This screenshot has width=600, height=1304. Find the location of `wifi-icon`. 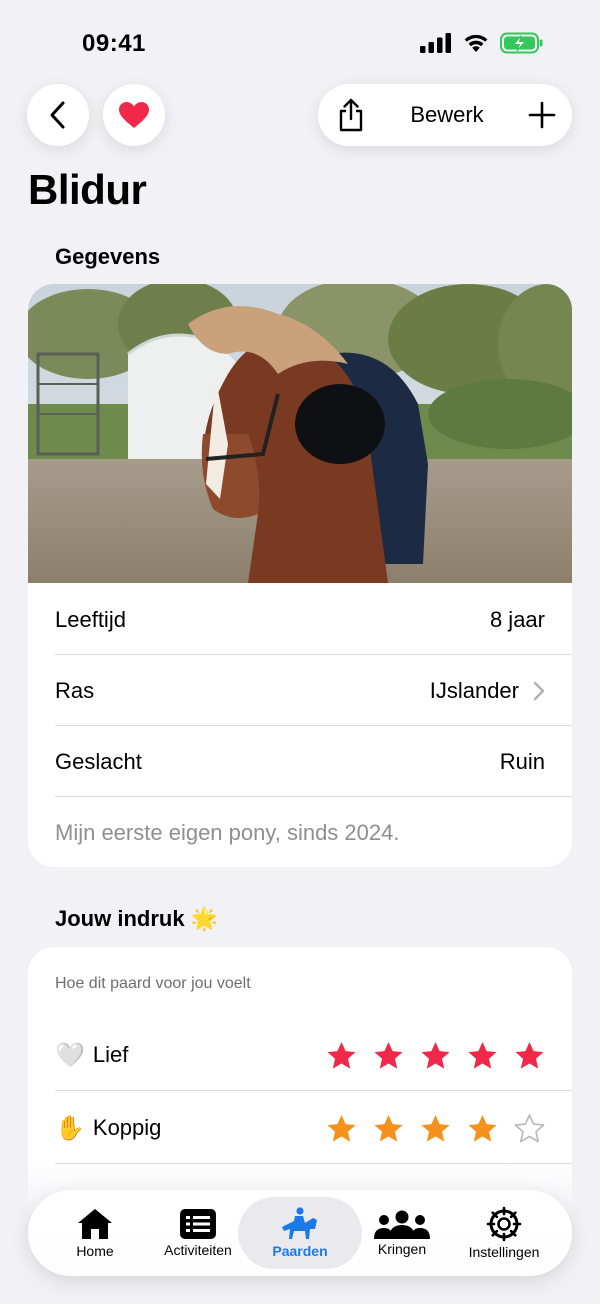

wifi-icon is located at coordinates (476, 43).